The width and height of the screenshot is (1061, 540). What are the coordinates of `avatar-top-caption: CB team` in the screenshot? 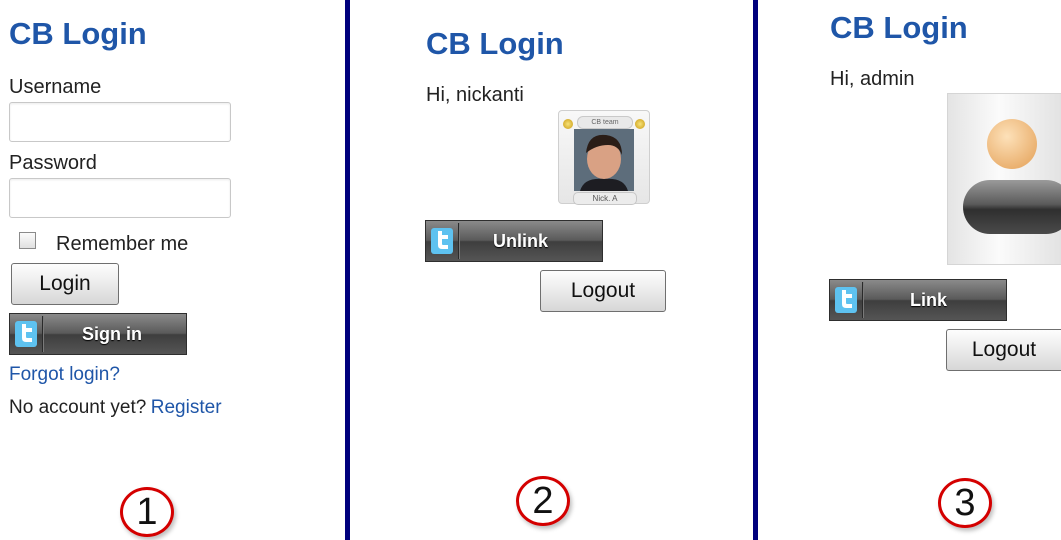 It's located at (605, 122).